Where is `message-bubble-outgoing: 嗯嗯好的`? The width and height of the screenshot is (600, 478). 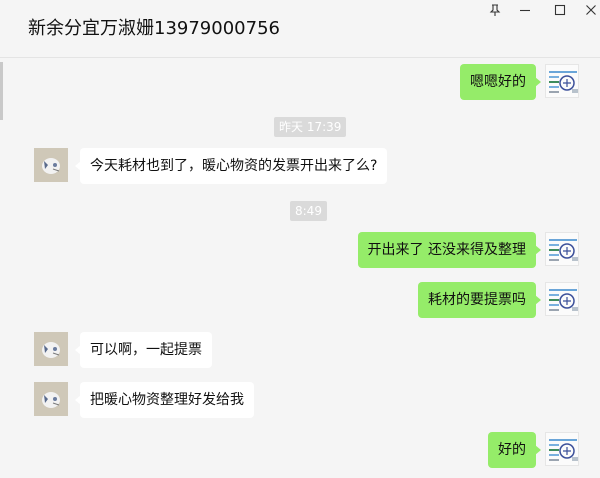
message-bubble-outgoing: 嗯嗯好的 is located at coordinates (500, 82).